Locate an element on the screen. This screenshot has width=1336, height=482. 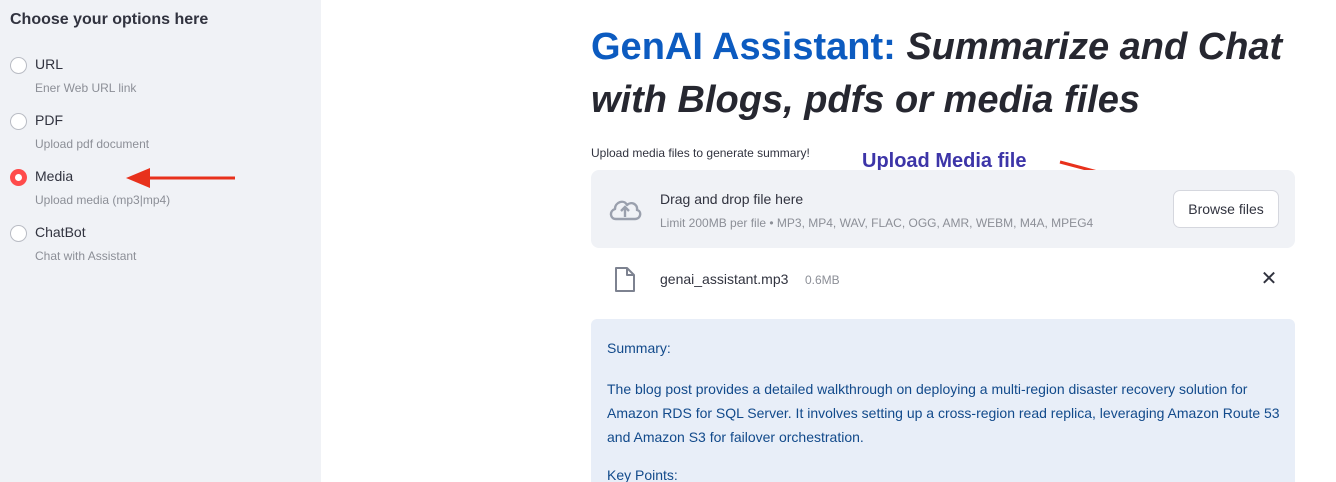
uploaded-file-row: genai_assistant.mp3 0.6MB ✕ is located at coordinates (943, 280).